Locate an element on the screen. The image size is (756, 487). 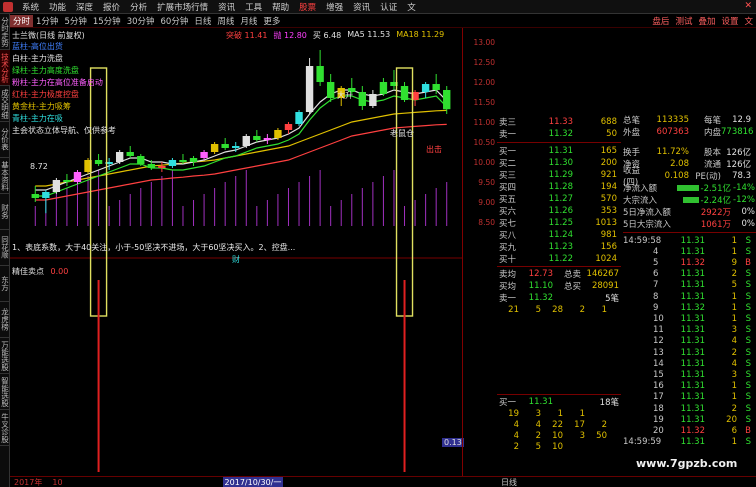
bid-row: 买六 11.26 353 is located at coordinates (559, 211).